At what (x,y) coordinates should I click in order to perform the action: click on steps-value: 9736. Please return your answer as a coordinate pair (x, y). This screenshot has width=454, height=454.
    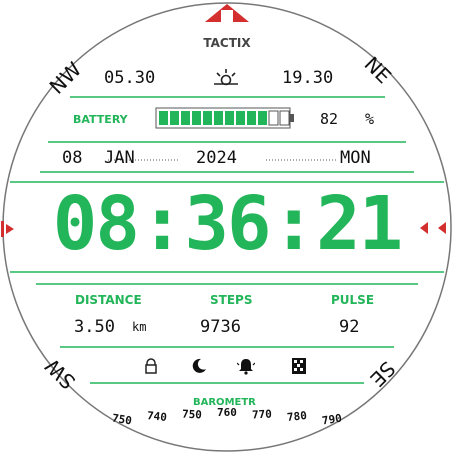
    Looking at the image, I should click on (220, 327).